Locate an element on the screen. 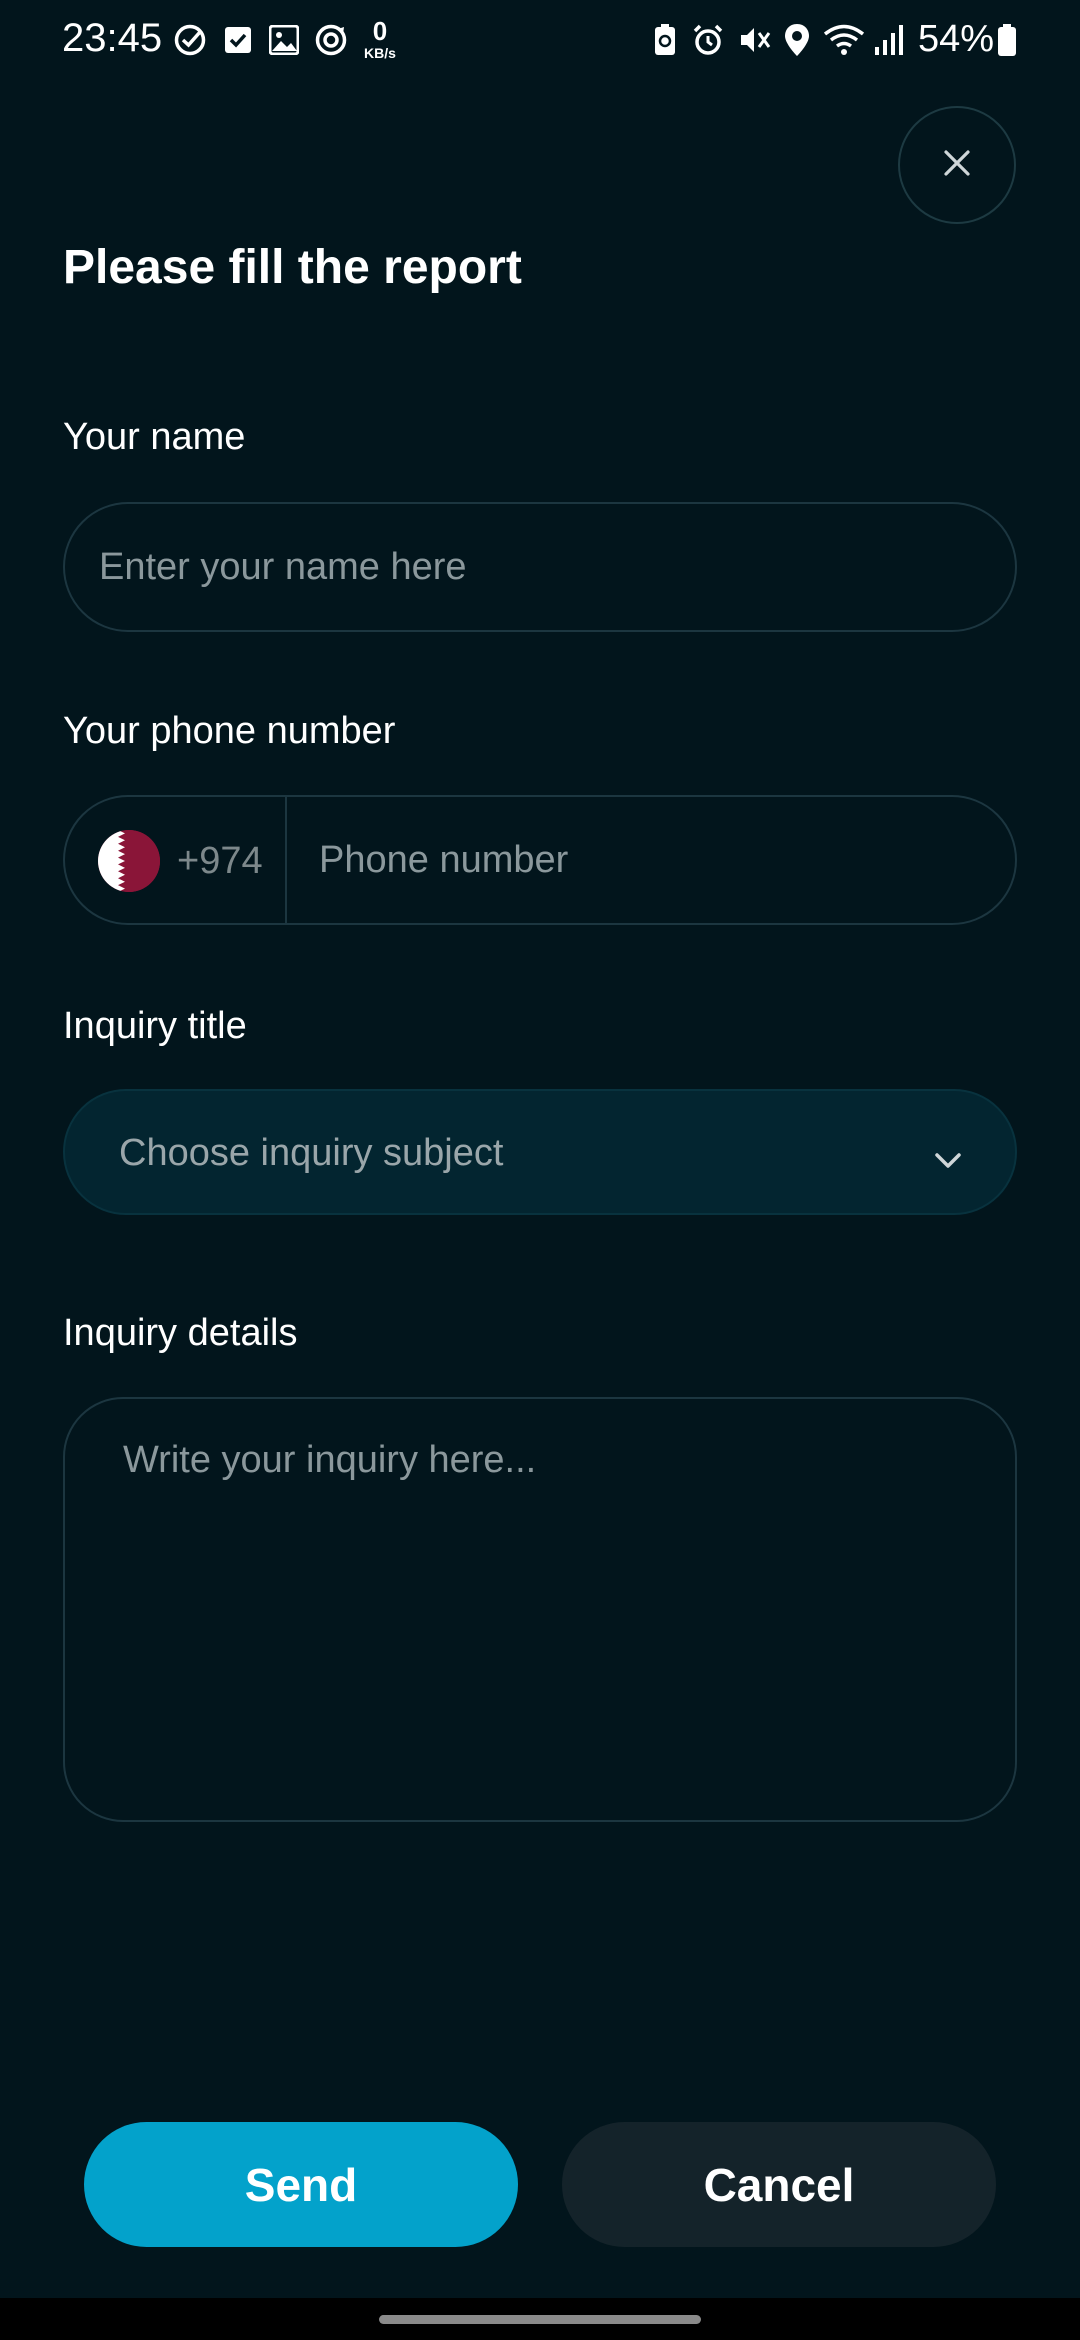 This screenshot has height=2340, width=1080. checkbox-icon is located at coordinates (238, 40).